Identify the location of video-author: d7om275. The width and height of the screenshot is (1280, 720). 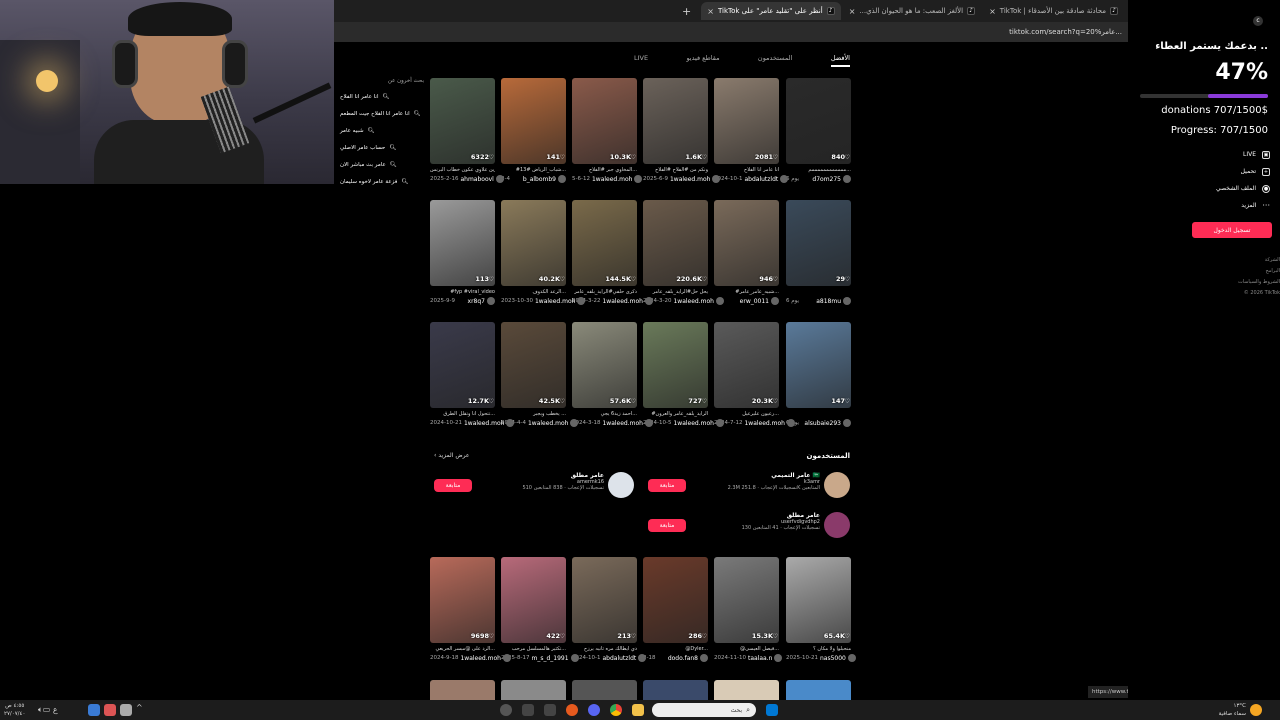
(826, 179).